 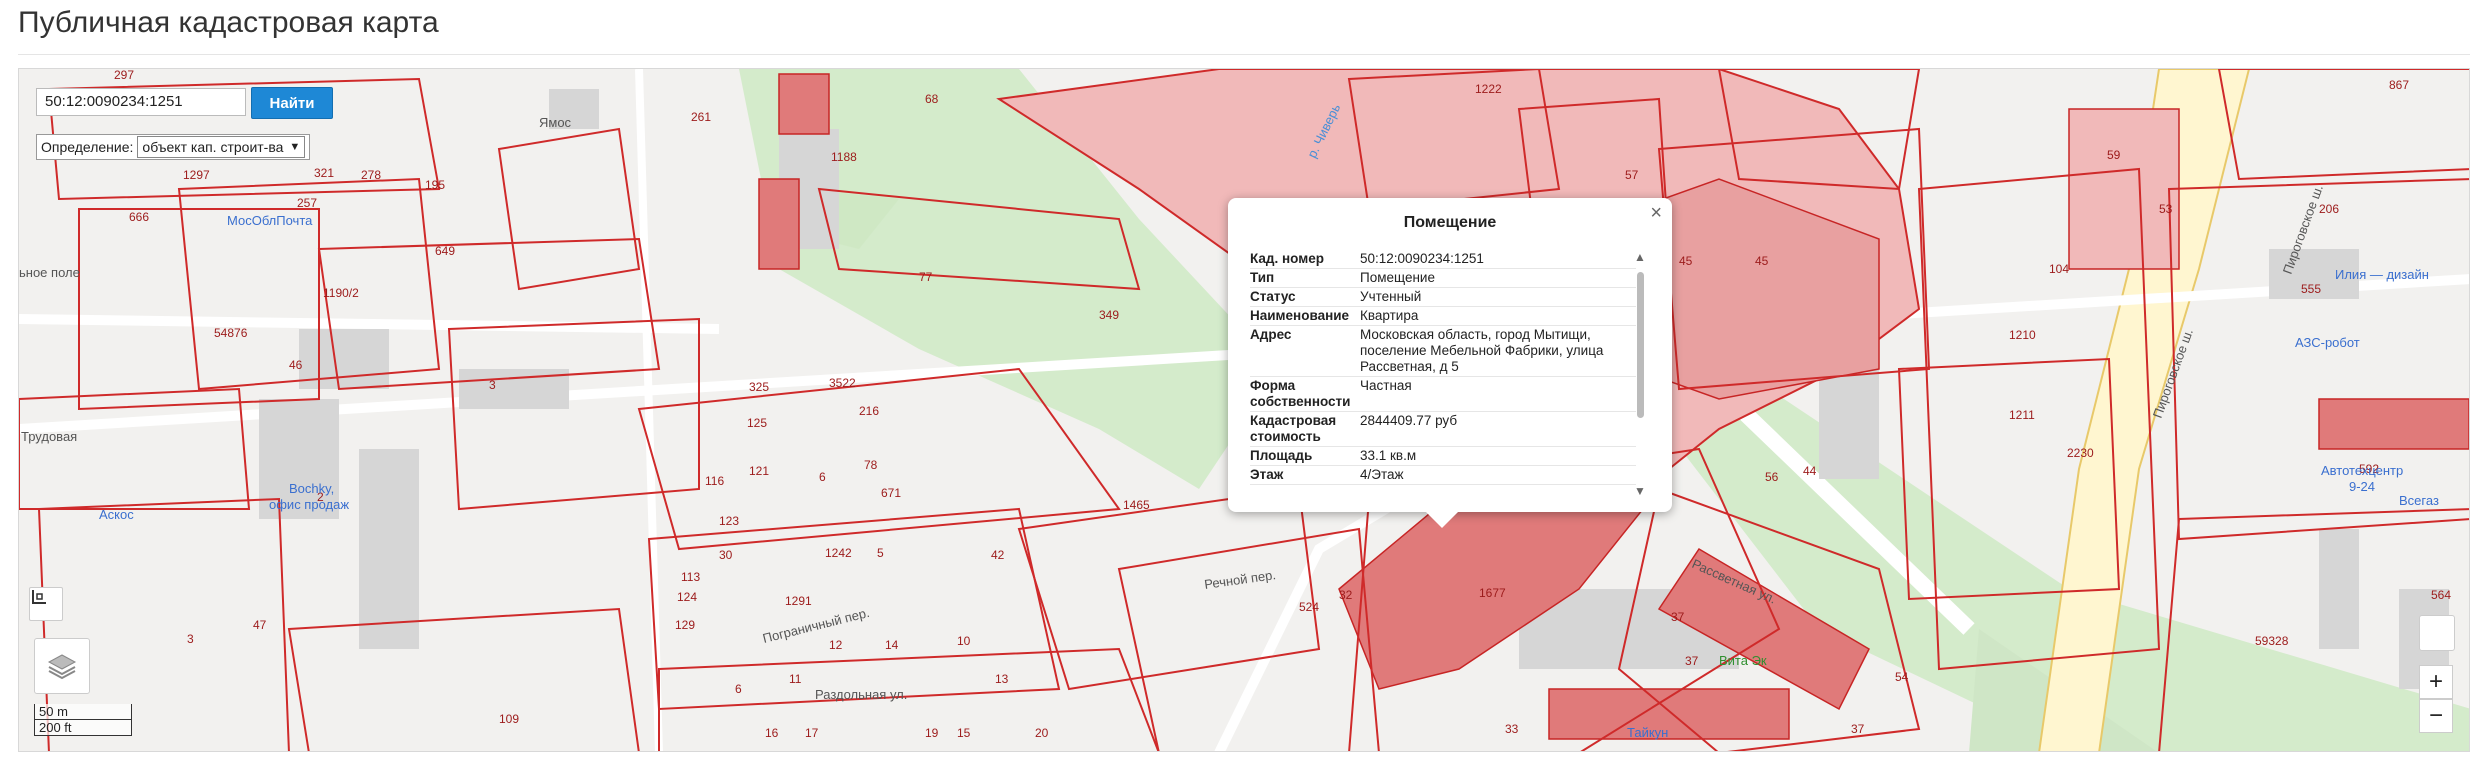 What do you see at coordinates (1042, 733) in the screenshot?
I see `svg-text: 20` at bounding box center [1042, 733].